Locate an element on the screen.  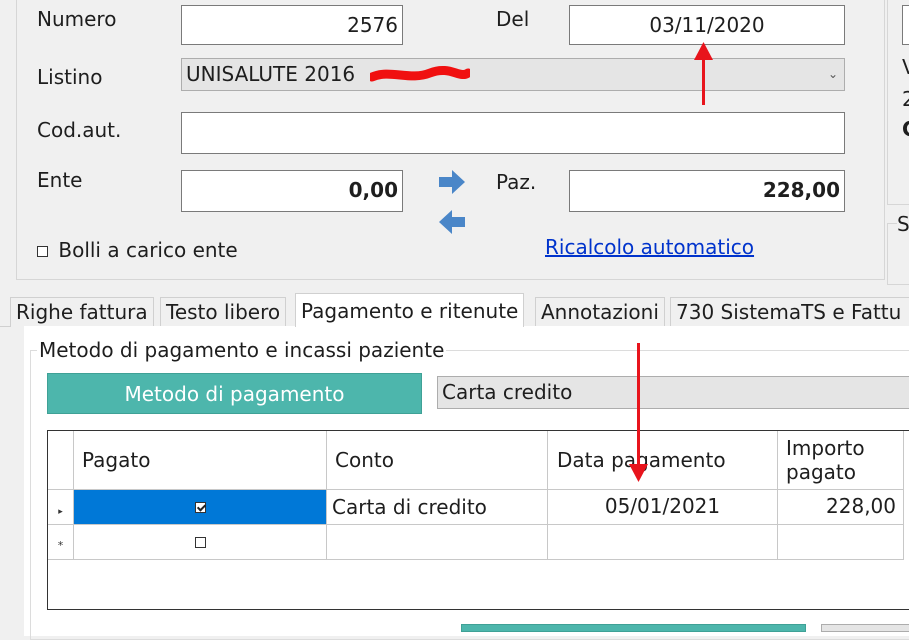
right-panel-text-2: 2 is located at coordinates (905, 99).